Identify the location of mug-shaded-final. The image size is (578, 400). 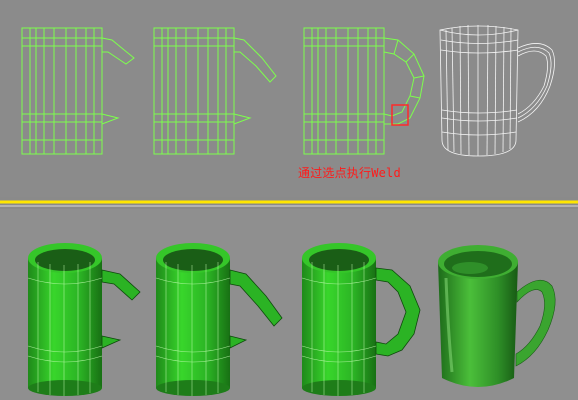
(497, 316).